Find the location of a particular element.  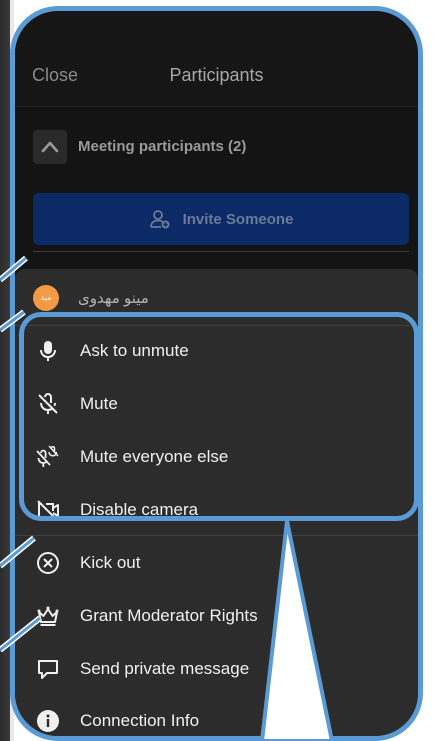

page-title: Participants is located at coordinates (216, 75).